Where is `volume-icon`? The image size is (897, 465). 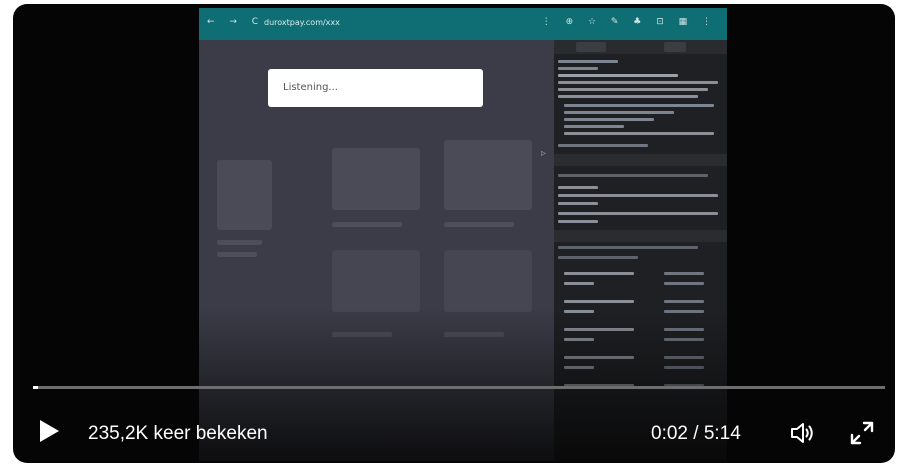 volume-icon is located at coordinates (802, 433).